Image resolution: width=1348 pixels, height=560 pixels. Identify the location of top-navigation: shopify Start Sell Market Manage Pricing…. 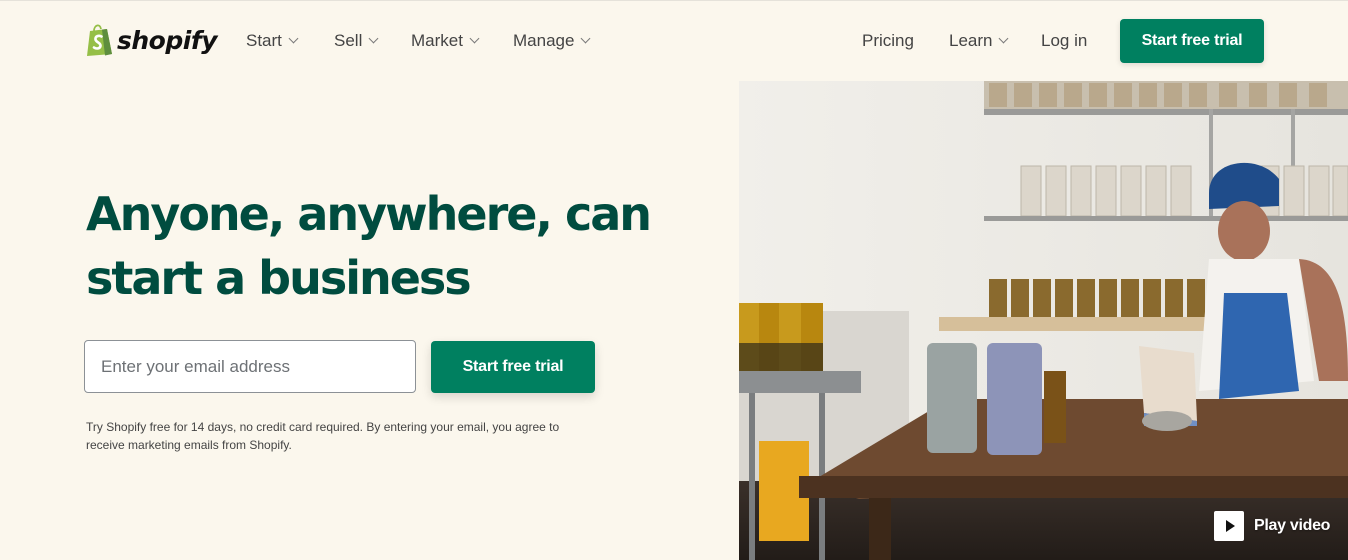
(674, 40).